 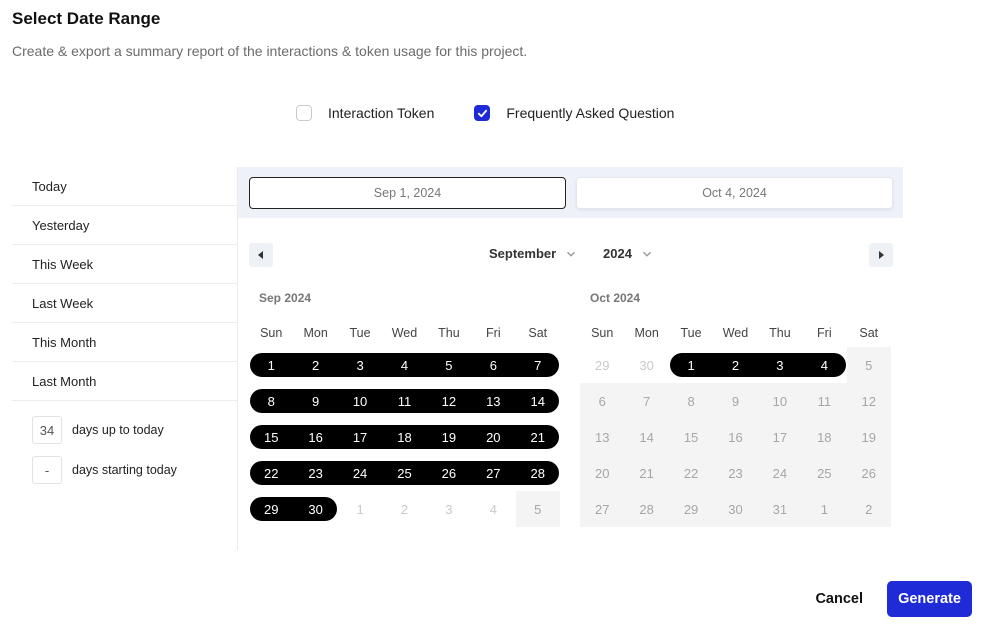 What do you see at coordinates (124, 264) in the screenshot?
I see `preset-this-week: This Week` at bounding box center [124, 264].